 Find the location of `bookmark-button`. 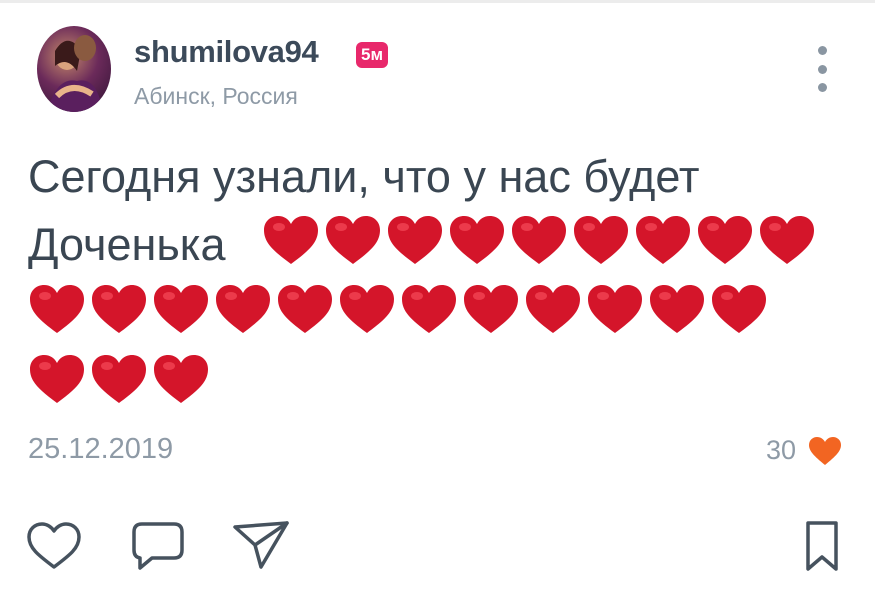

bookmark-button is located at coordinates (822, 546).